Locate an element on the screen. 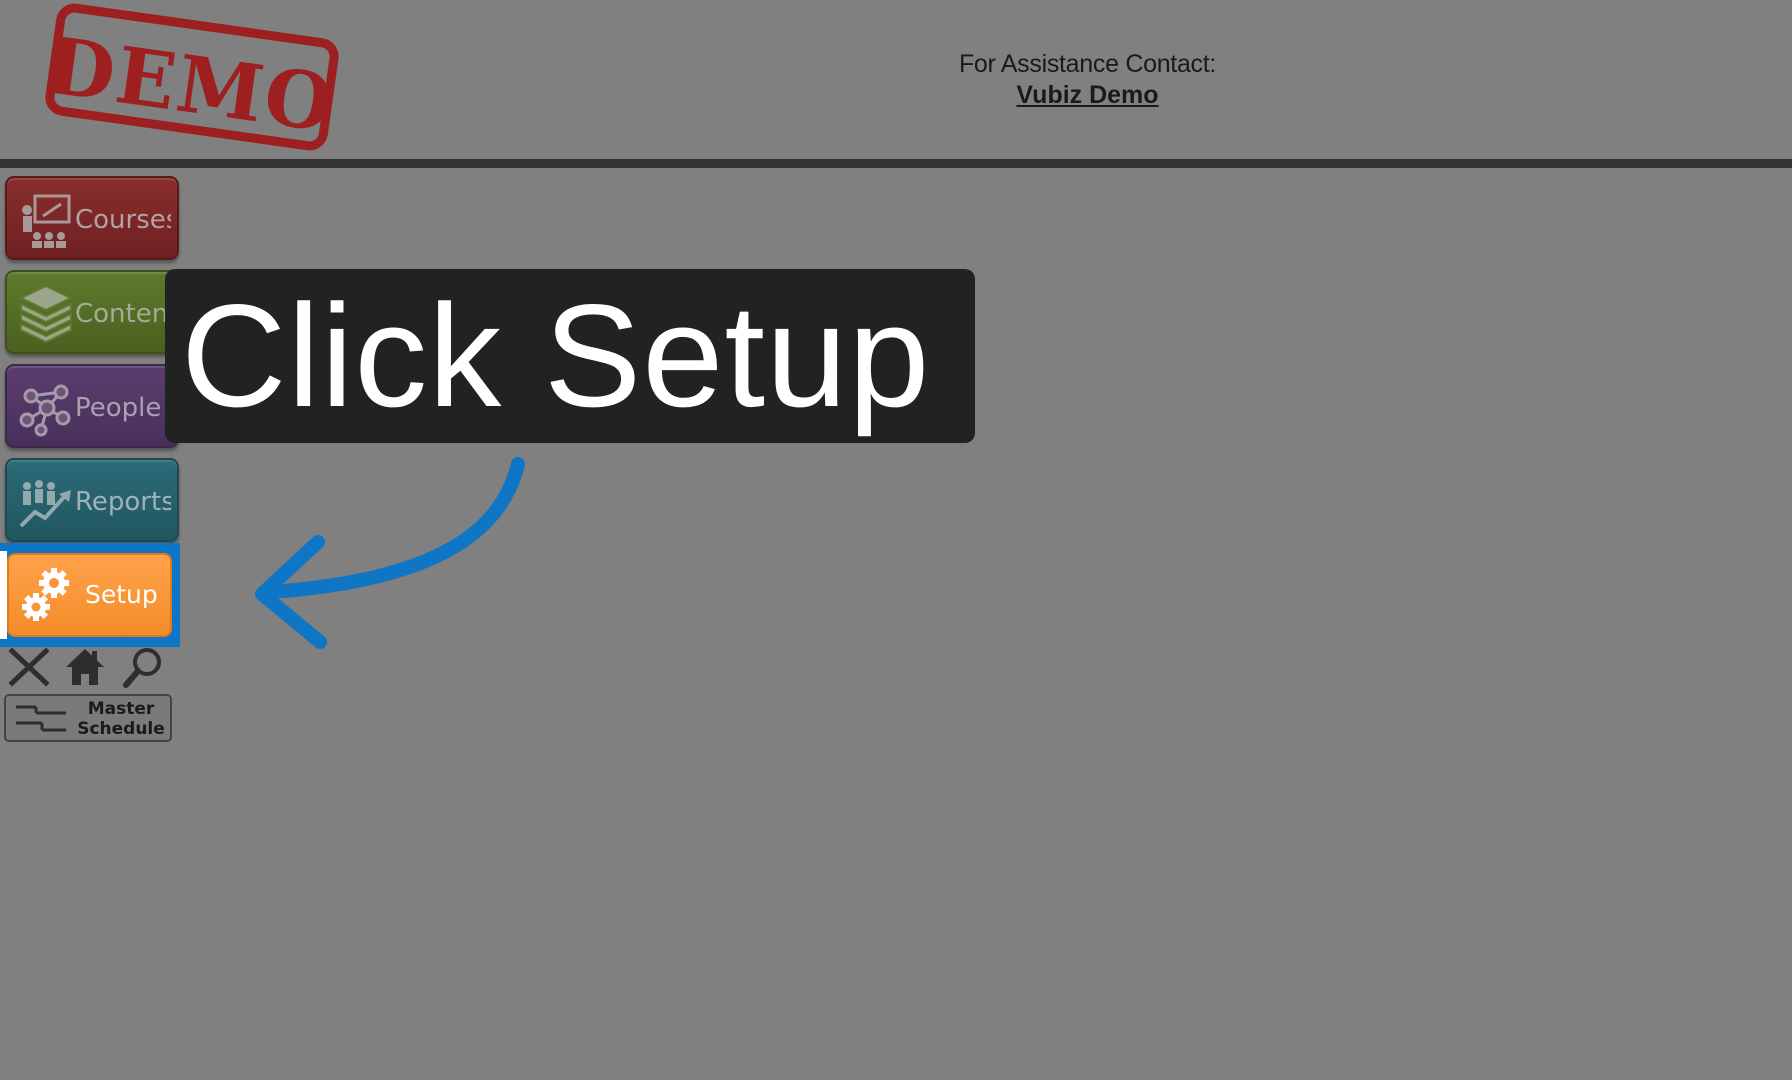 Image resolution: width=1792 pixels, height=1080 pixels. assistance-contact-link: Vubiz Demo is located at coordinates (1087, 95).